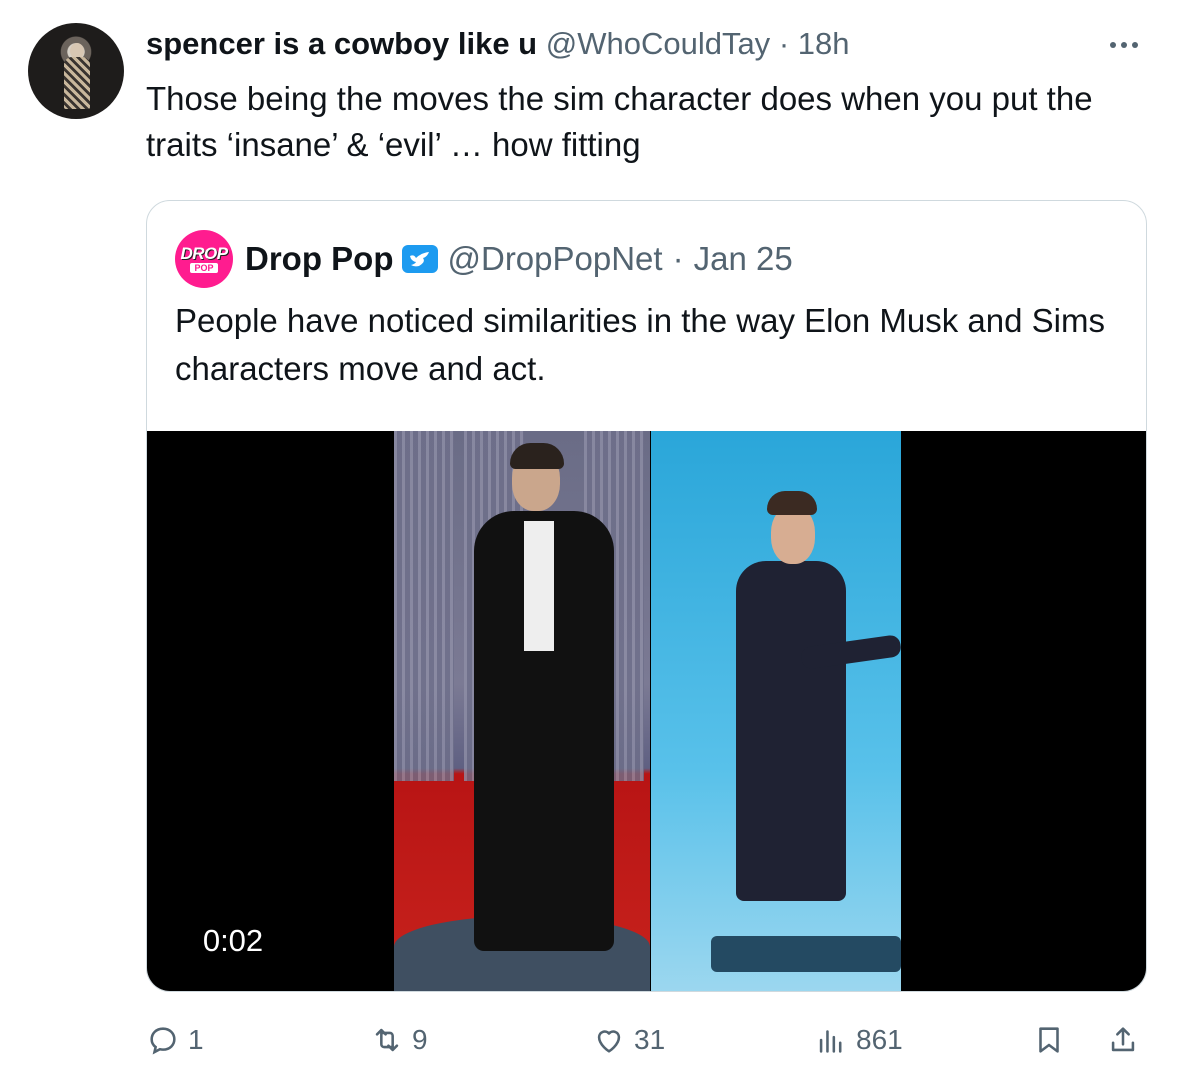  What do you see at coordinates (163, 1040) in the screenshot?
I see `reply-icon` at bounding box center [163, 1040].